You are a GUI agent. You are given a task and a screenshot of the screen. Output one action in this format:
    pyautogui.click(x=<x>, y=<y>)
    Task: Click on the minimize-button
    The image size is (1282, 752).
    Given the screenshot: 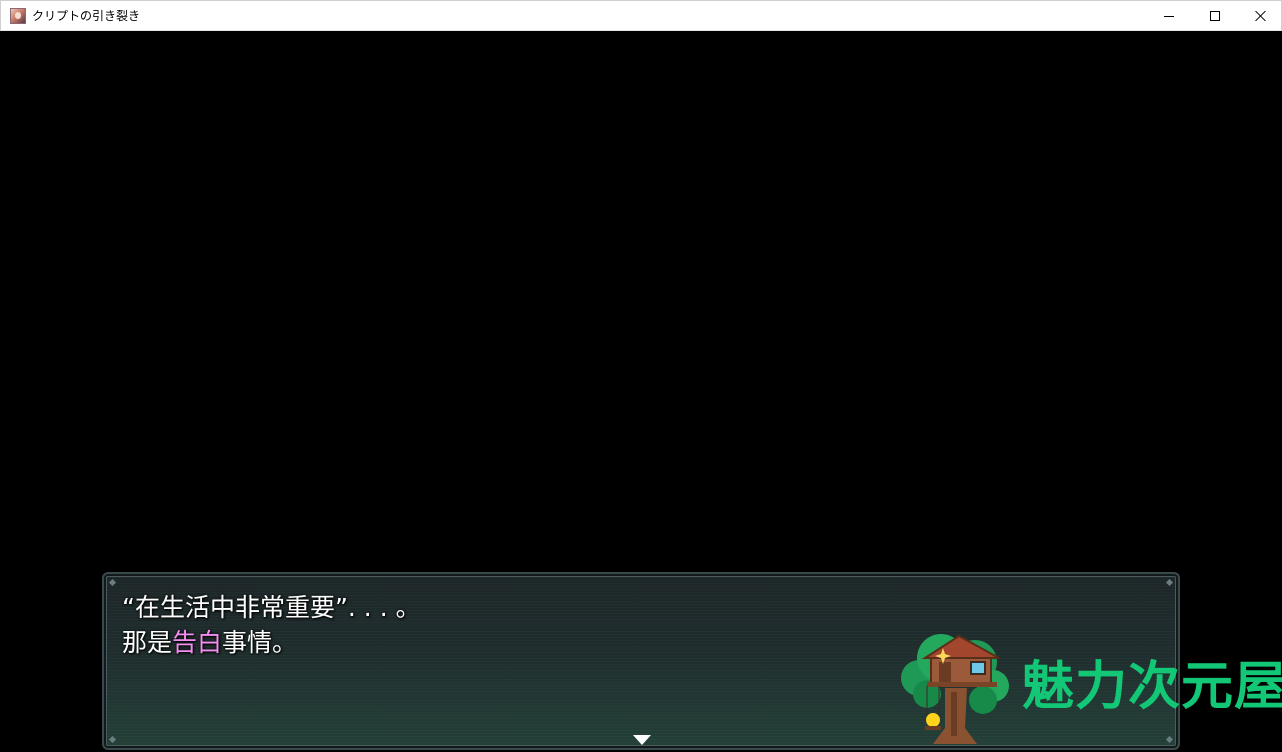 What is the action you would take?
    pyautogui.click(x=1169, y=16)
    